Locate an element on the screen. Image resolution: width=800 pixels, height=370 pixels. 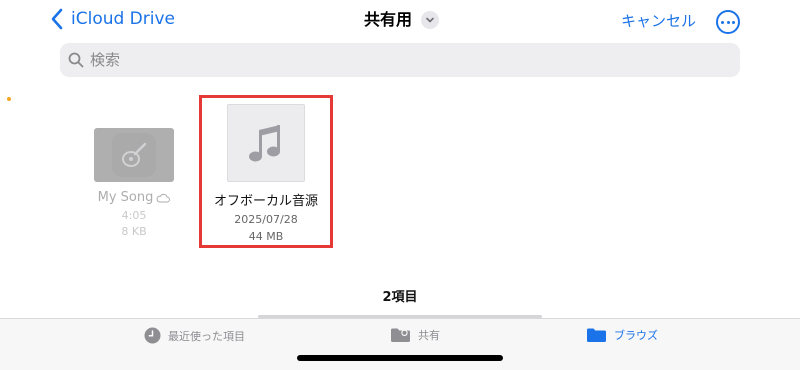
search-icon is located at coordinates (76, 60).